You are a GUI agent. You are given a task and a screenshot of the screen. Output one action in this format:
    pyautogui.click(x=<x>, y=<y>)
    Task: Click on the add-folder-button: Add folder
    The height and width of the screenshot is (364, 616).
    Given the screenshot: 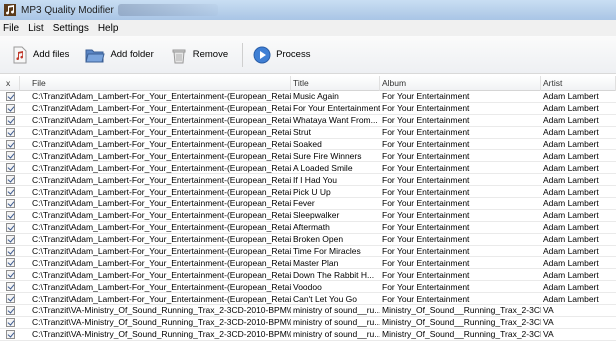 What is the action you would take?
    pyautogui.click(x=119, y=55)
    